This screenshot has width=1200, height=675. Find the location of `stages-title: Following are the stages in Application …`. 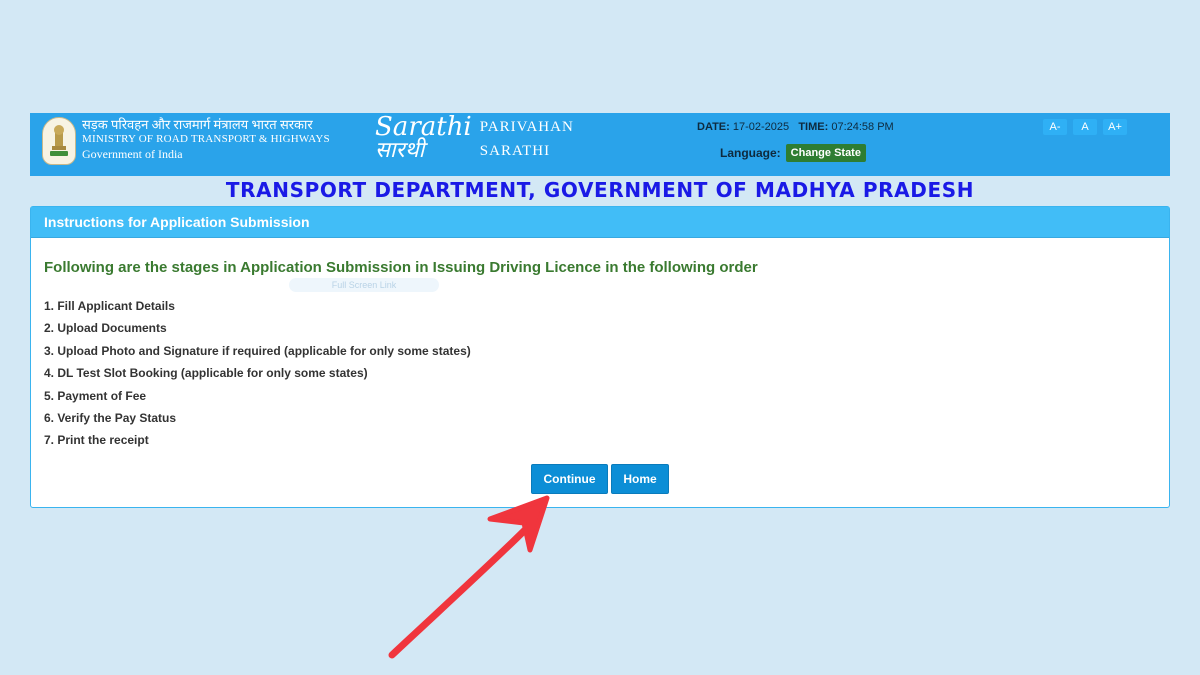

stages-title: Following are the stages in Application … is located at coordinates (401, 267).